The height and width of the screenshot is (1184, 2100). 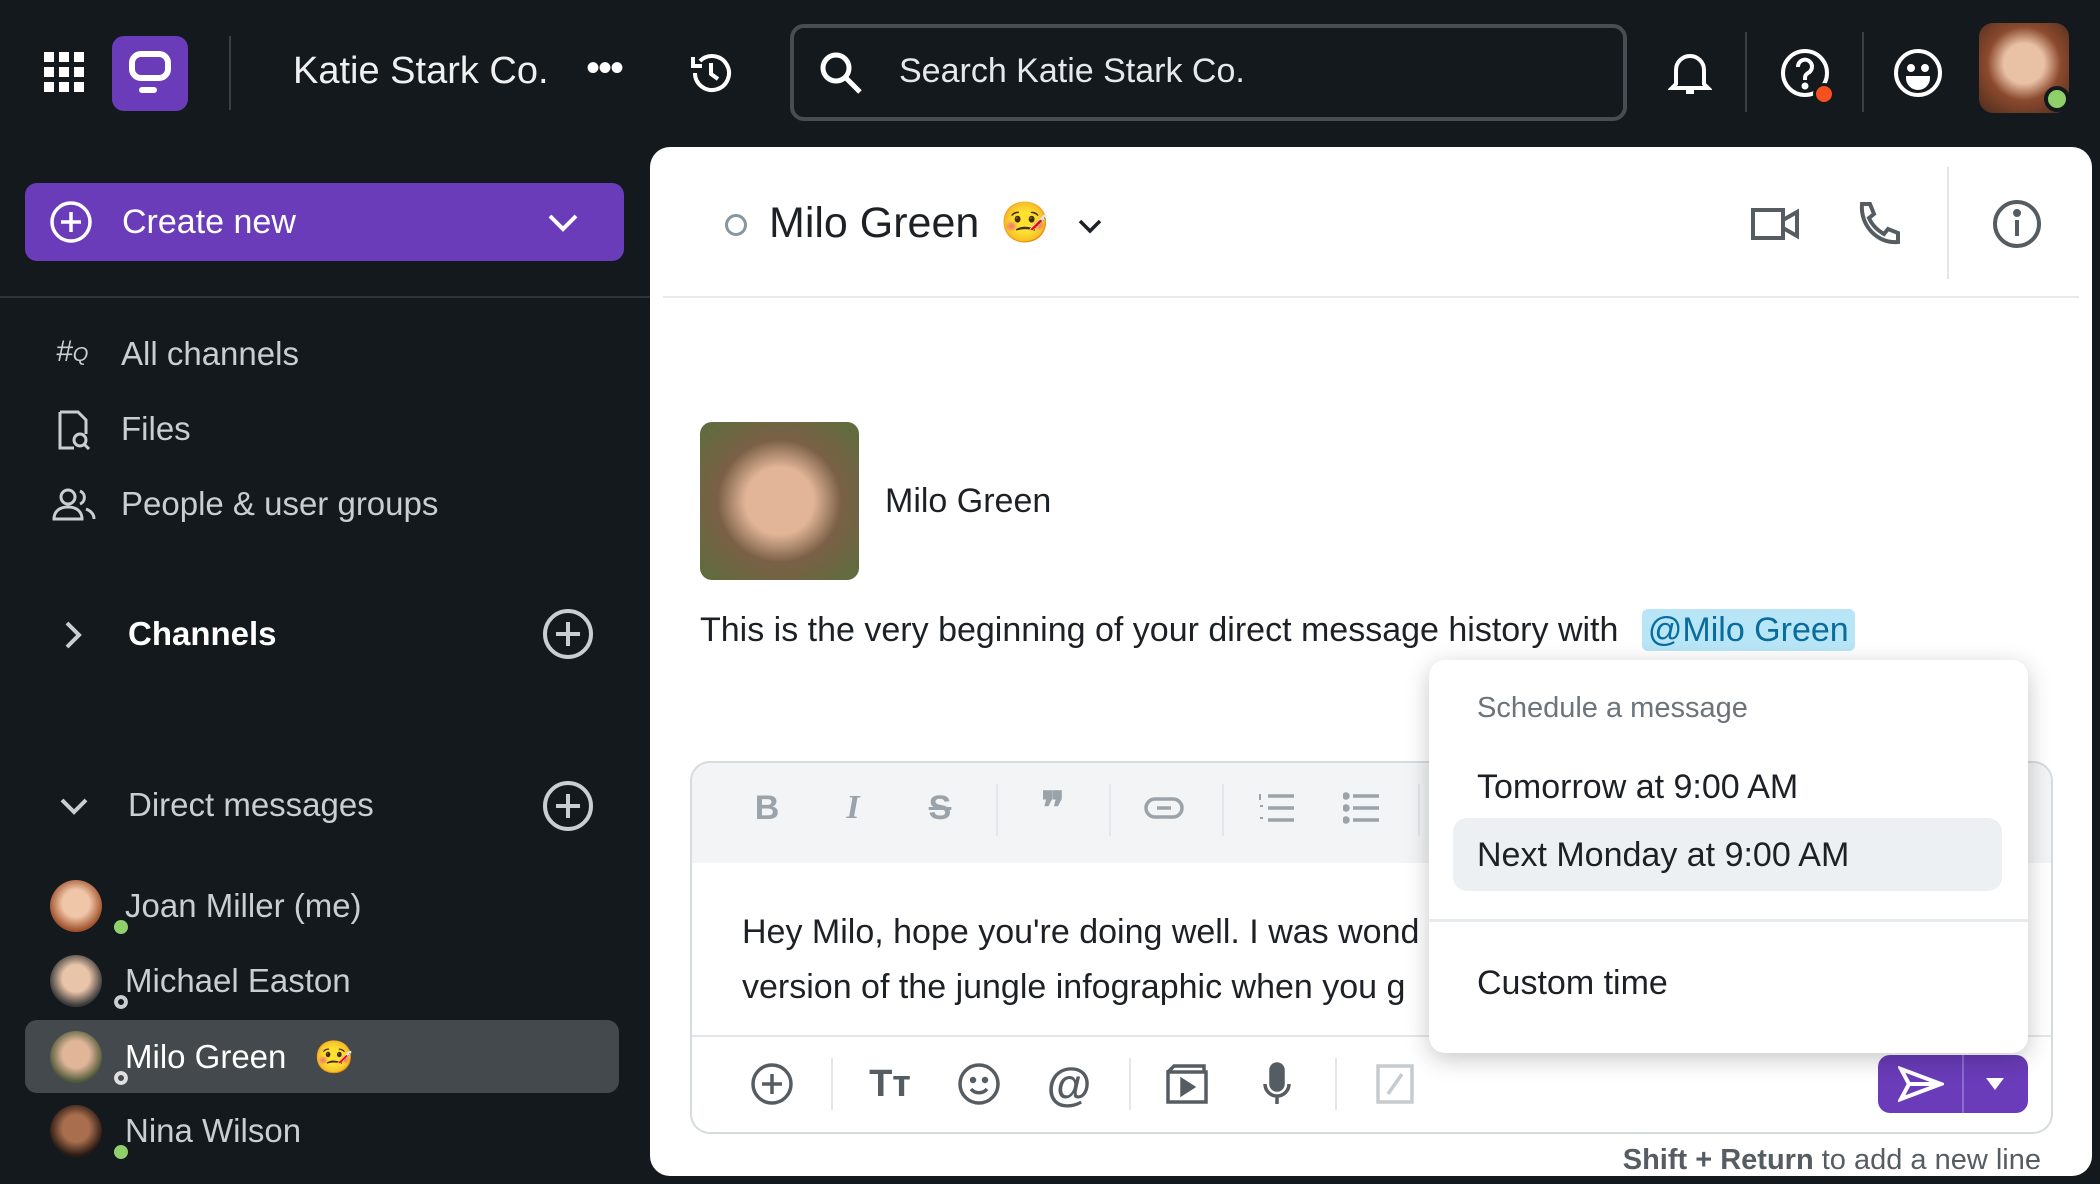 What do you see at coordinates (202, 634) in the screenshot?
I see `channels-section-header: Channels` at bounding box center [202, 634].